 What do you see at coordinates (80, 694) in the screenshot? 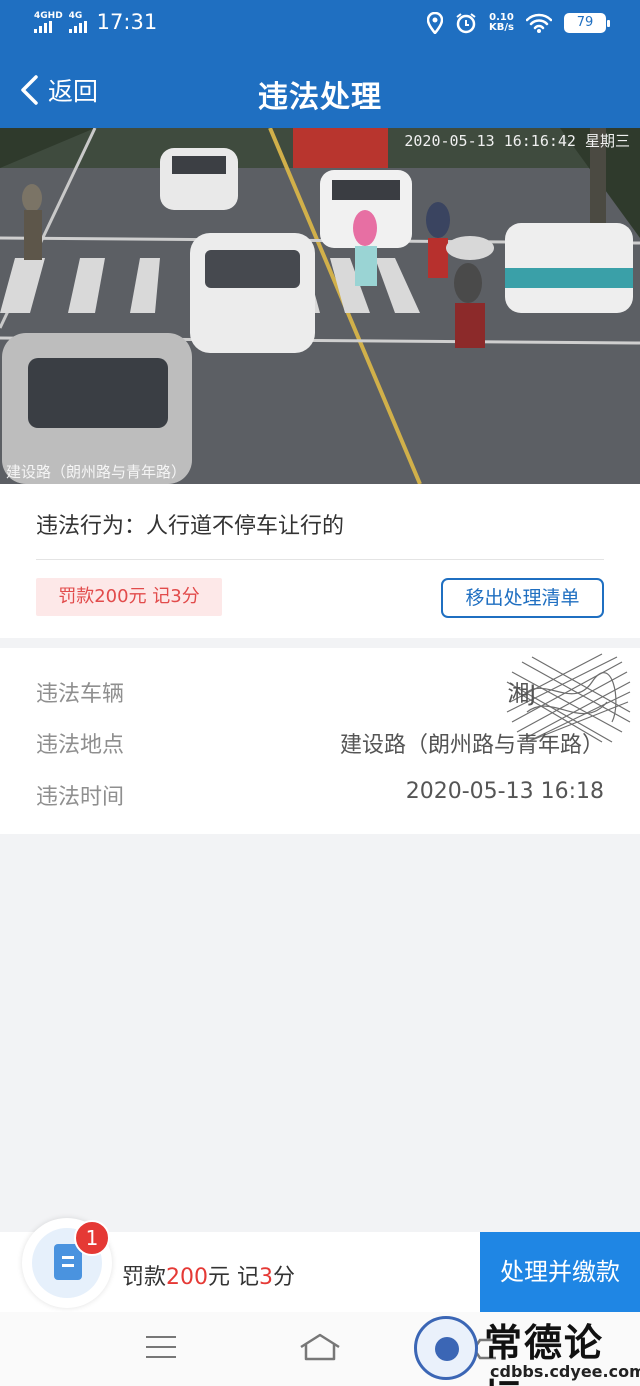
I see `detail-label: 违法车辆` at bounding box center [80, 694].